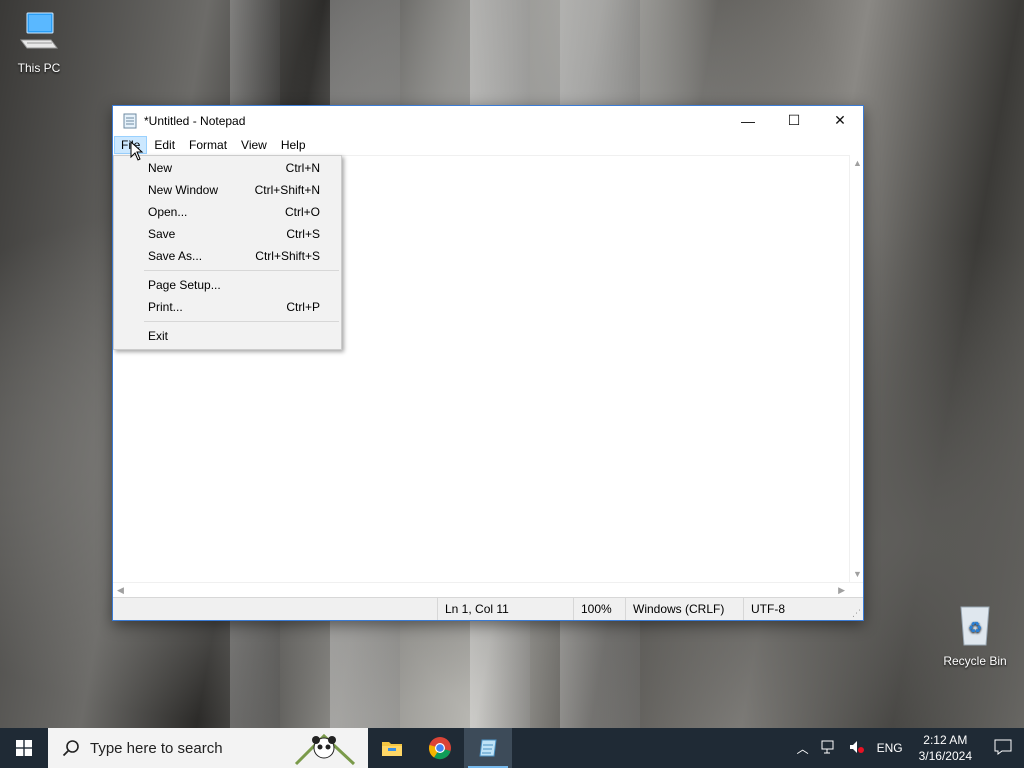 The height and width of the screenshot is (768, 1024). I want to click on search-placeholder: Type here to search, so click(156, 748).